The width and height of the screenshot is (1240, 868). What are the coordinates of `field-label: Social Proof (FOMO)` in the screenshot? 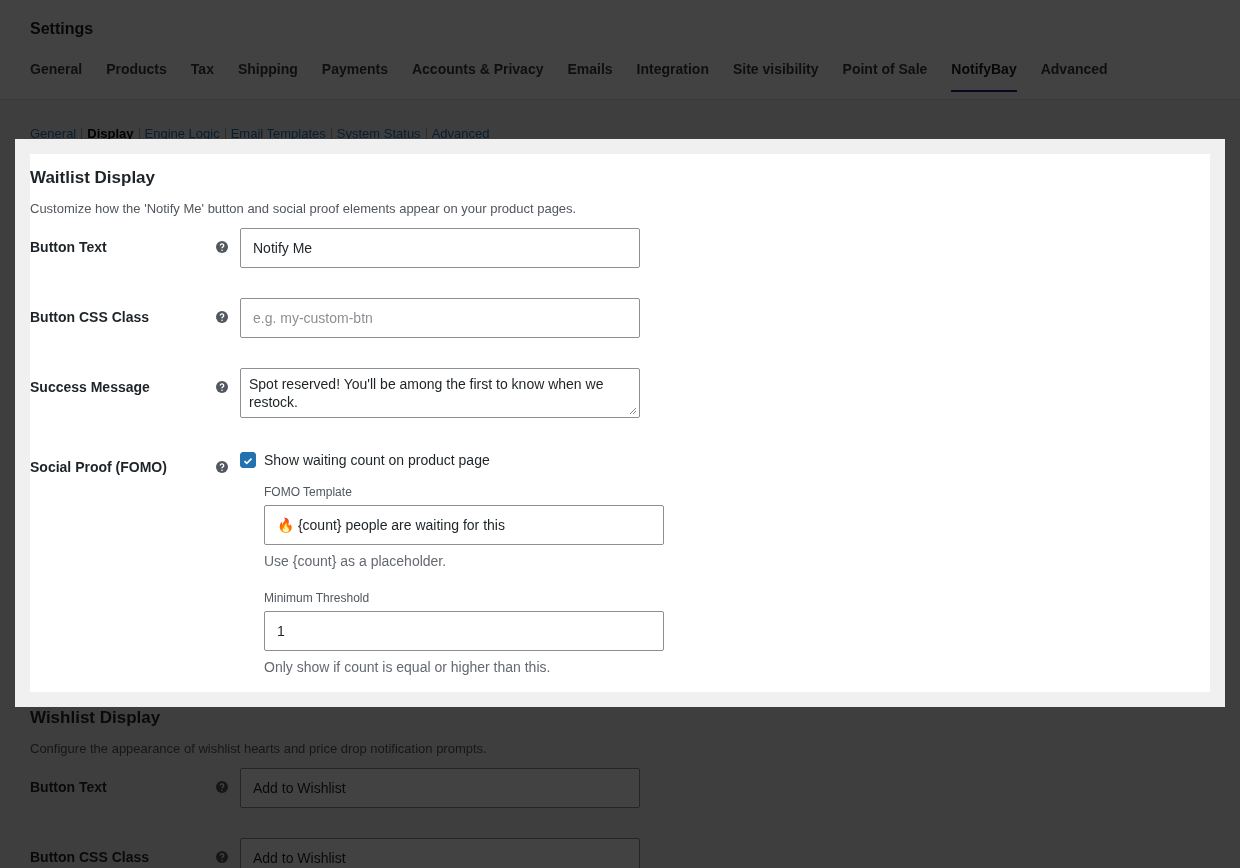 It's located at (99, 467).